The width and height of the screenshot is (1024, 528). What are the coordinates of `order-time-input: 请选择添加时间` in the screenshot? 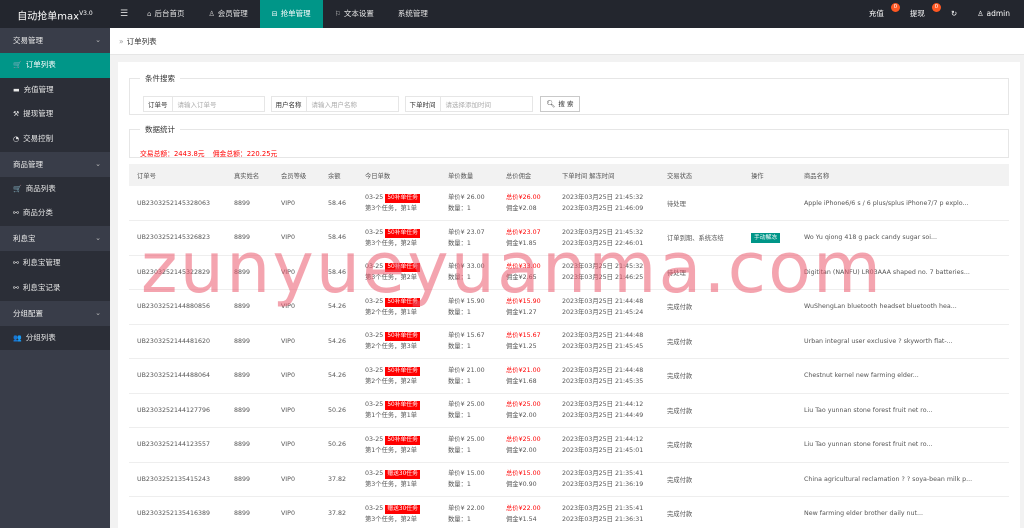 It's located at (486, 104).